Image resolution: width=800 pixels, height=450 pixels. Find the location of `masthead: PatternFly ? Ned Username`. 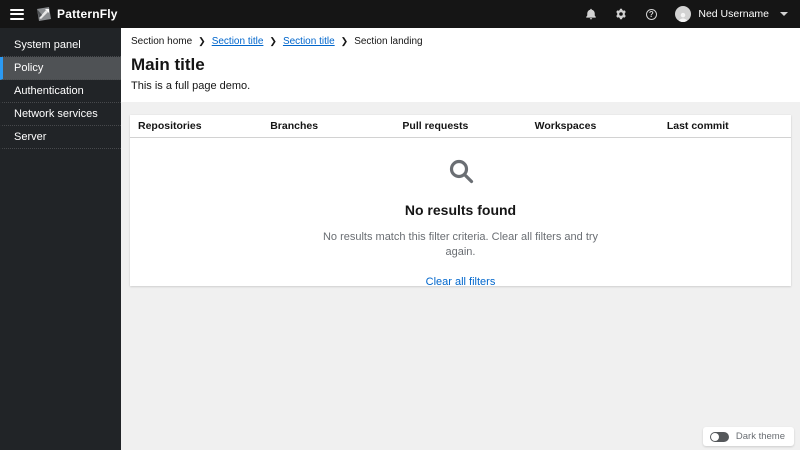

masthead: PatternFly ? Ned Username is located at coordinates (400, 14).